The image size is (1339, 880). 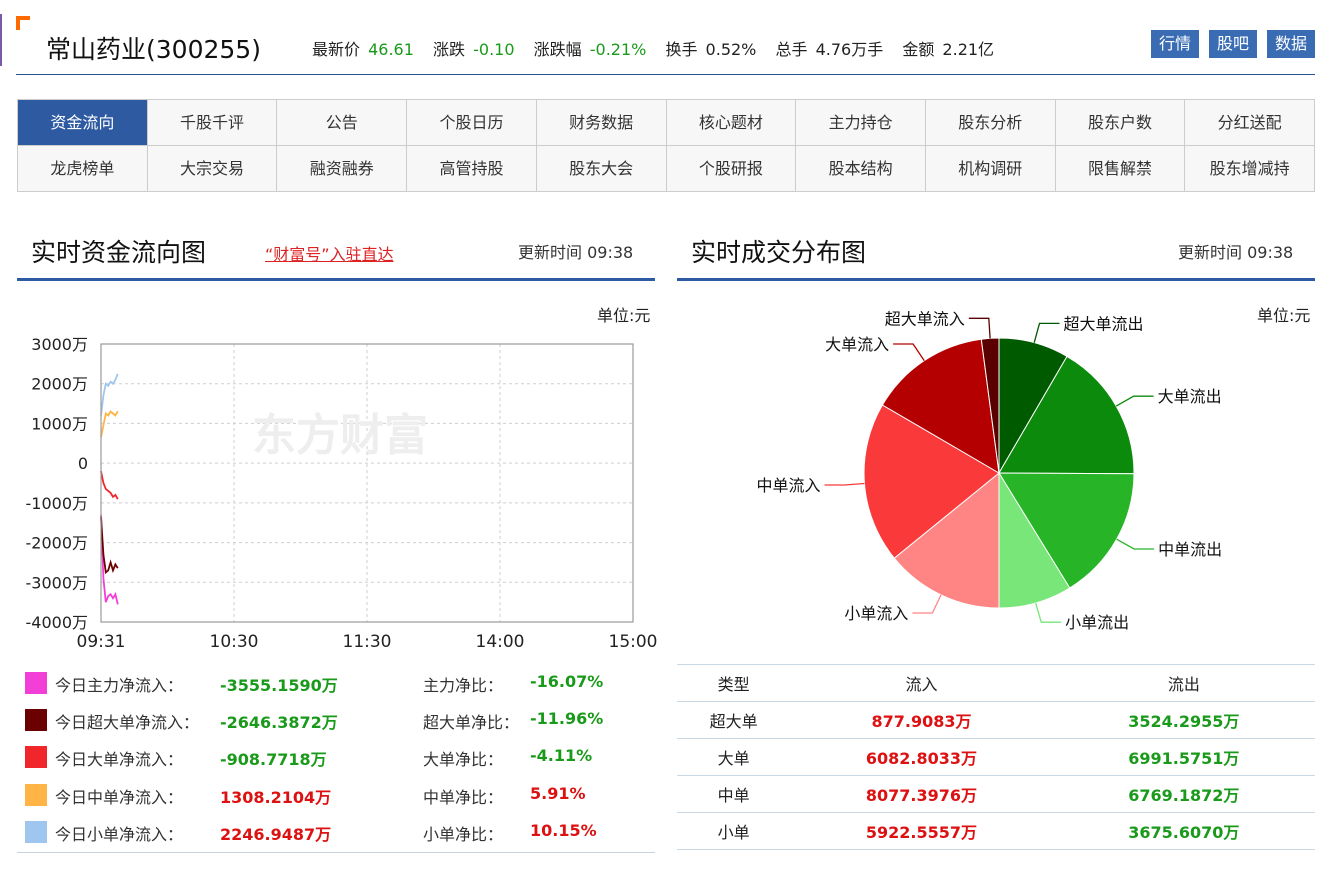 I want to click on wealth-account-link: “财富号”入驻直达, so click(x=329, y=253).